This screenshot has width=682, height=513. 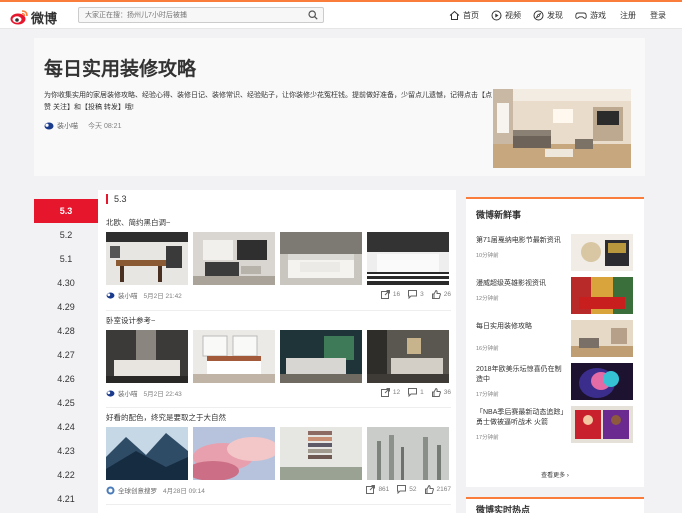 What do you see at coordinates (422, 294) in the screenshot?
I see `comment-count: 3` at bounding box center [422, 294].